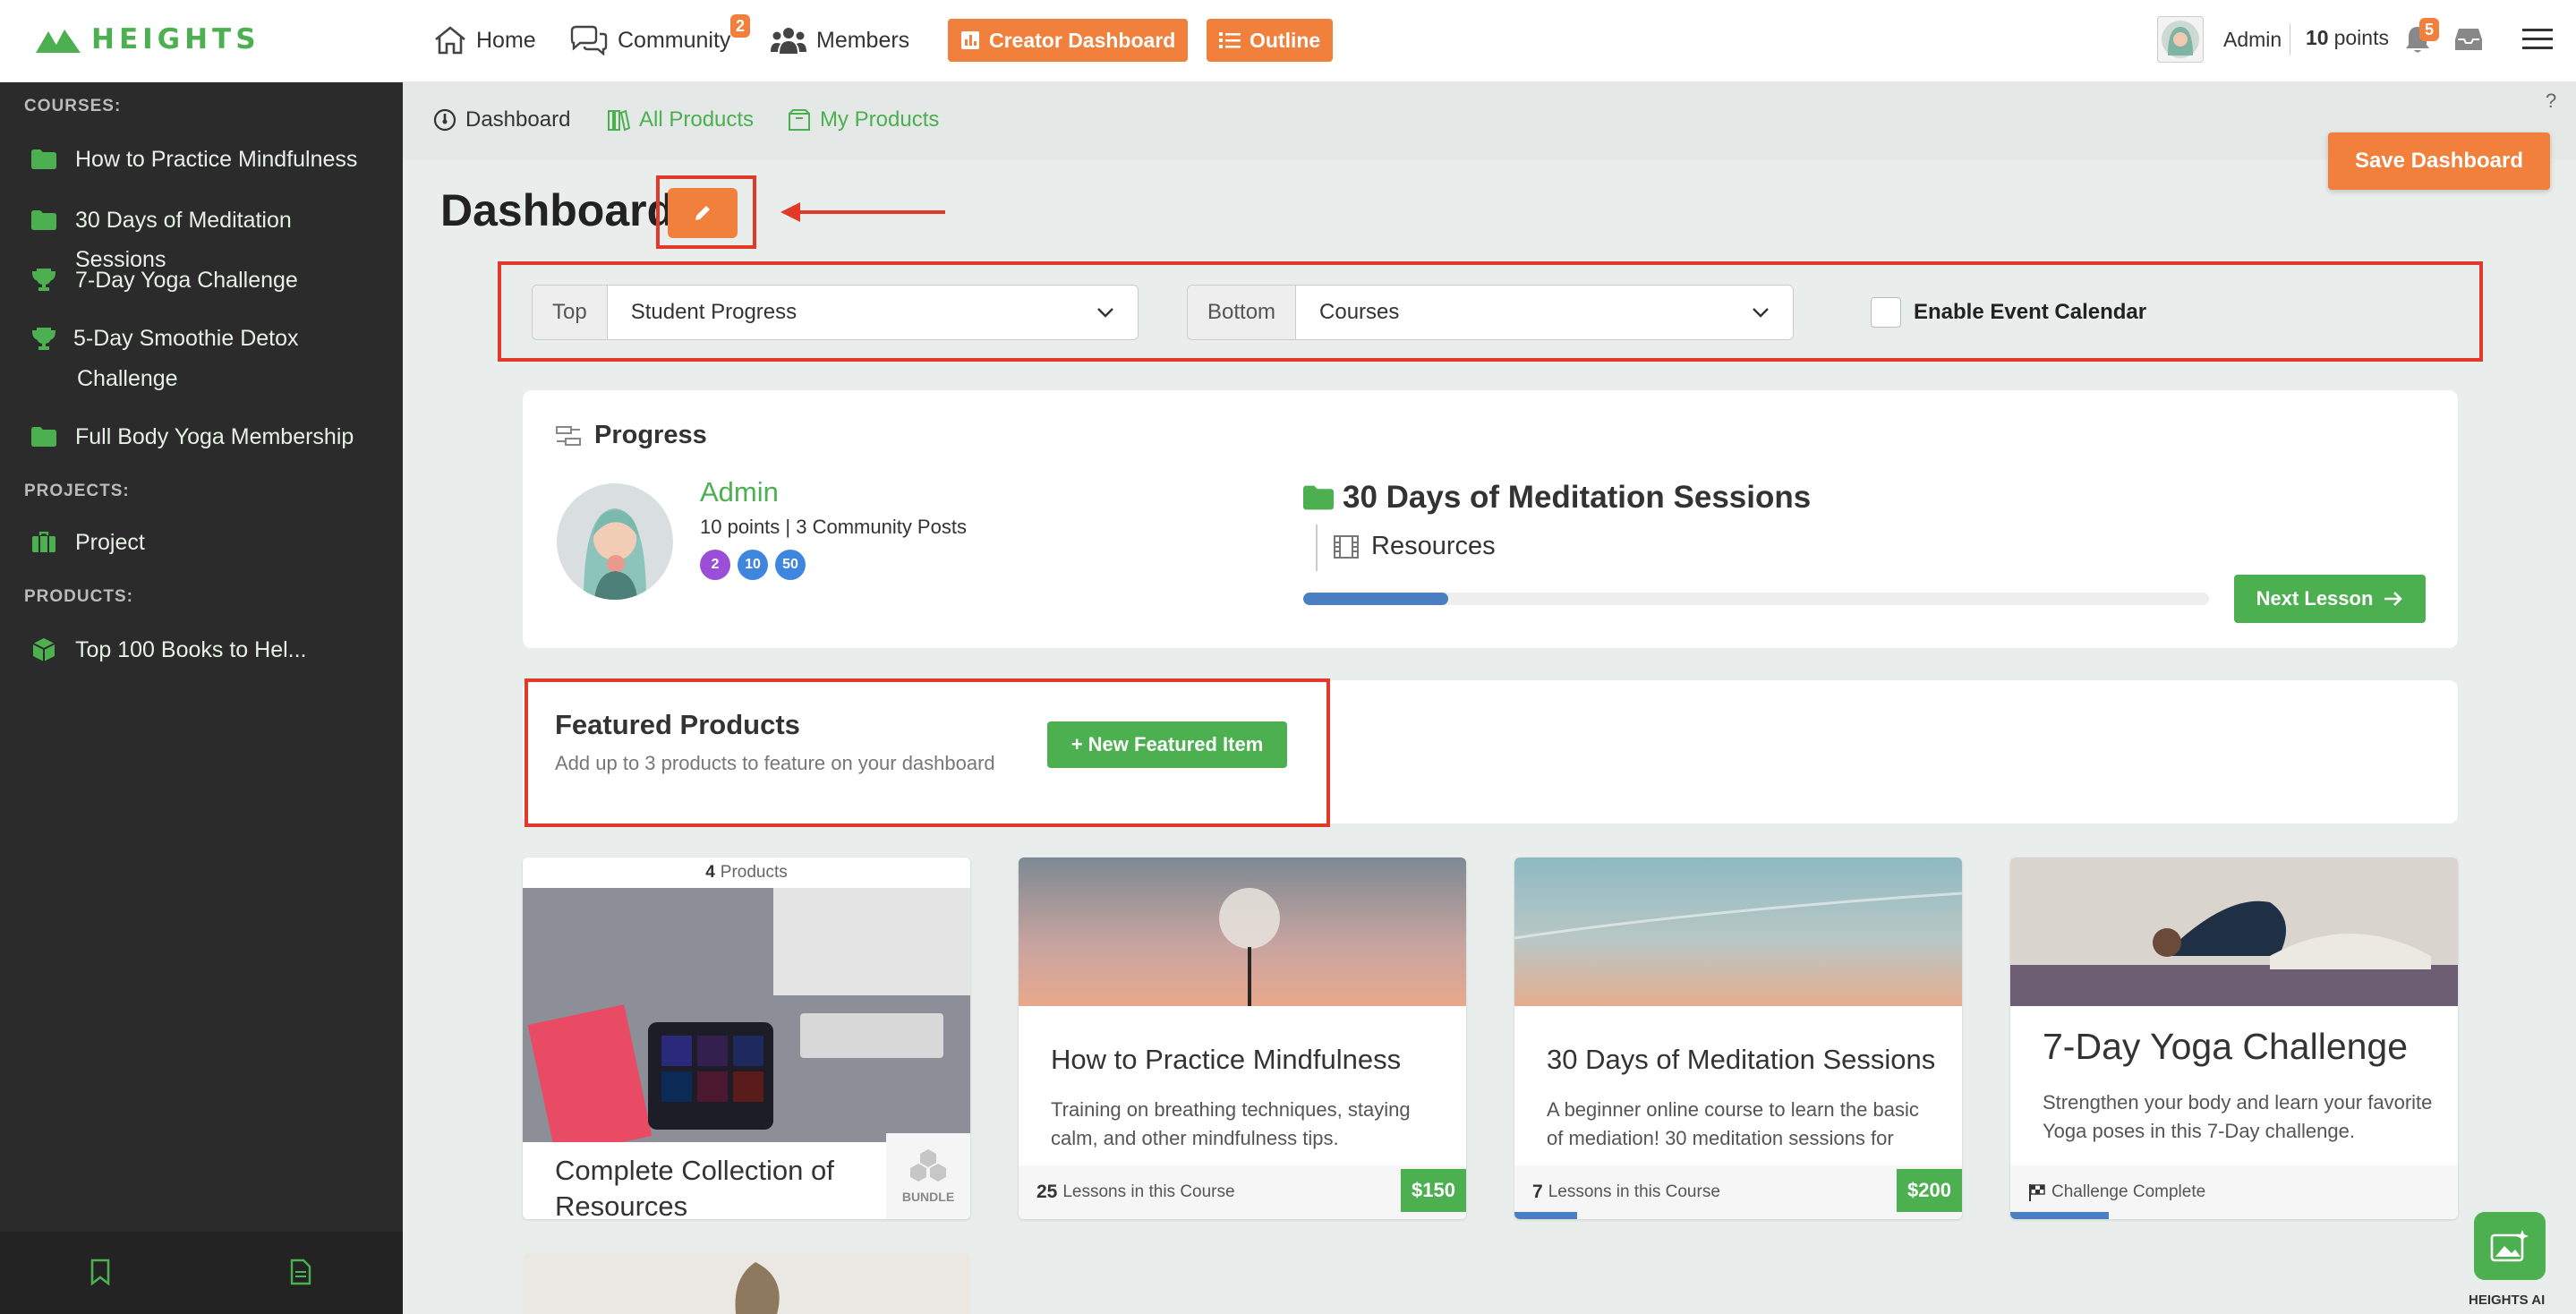  Describe the element at coordinates (2315, 598) in the screenshot. I see `next-lesson-label: Next Lesson` at that location.